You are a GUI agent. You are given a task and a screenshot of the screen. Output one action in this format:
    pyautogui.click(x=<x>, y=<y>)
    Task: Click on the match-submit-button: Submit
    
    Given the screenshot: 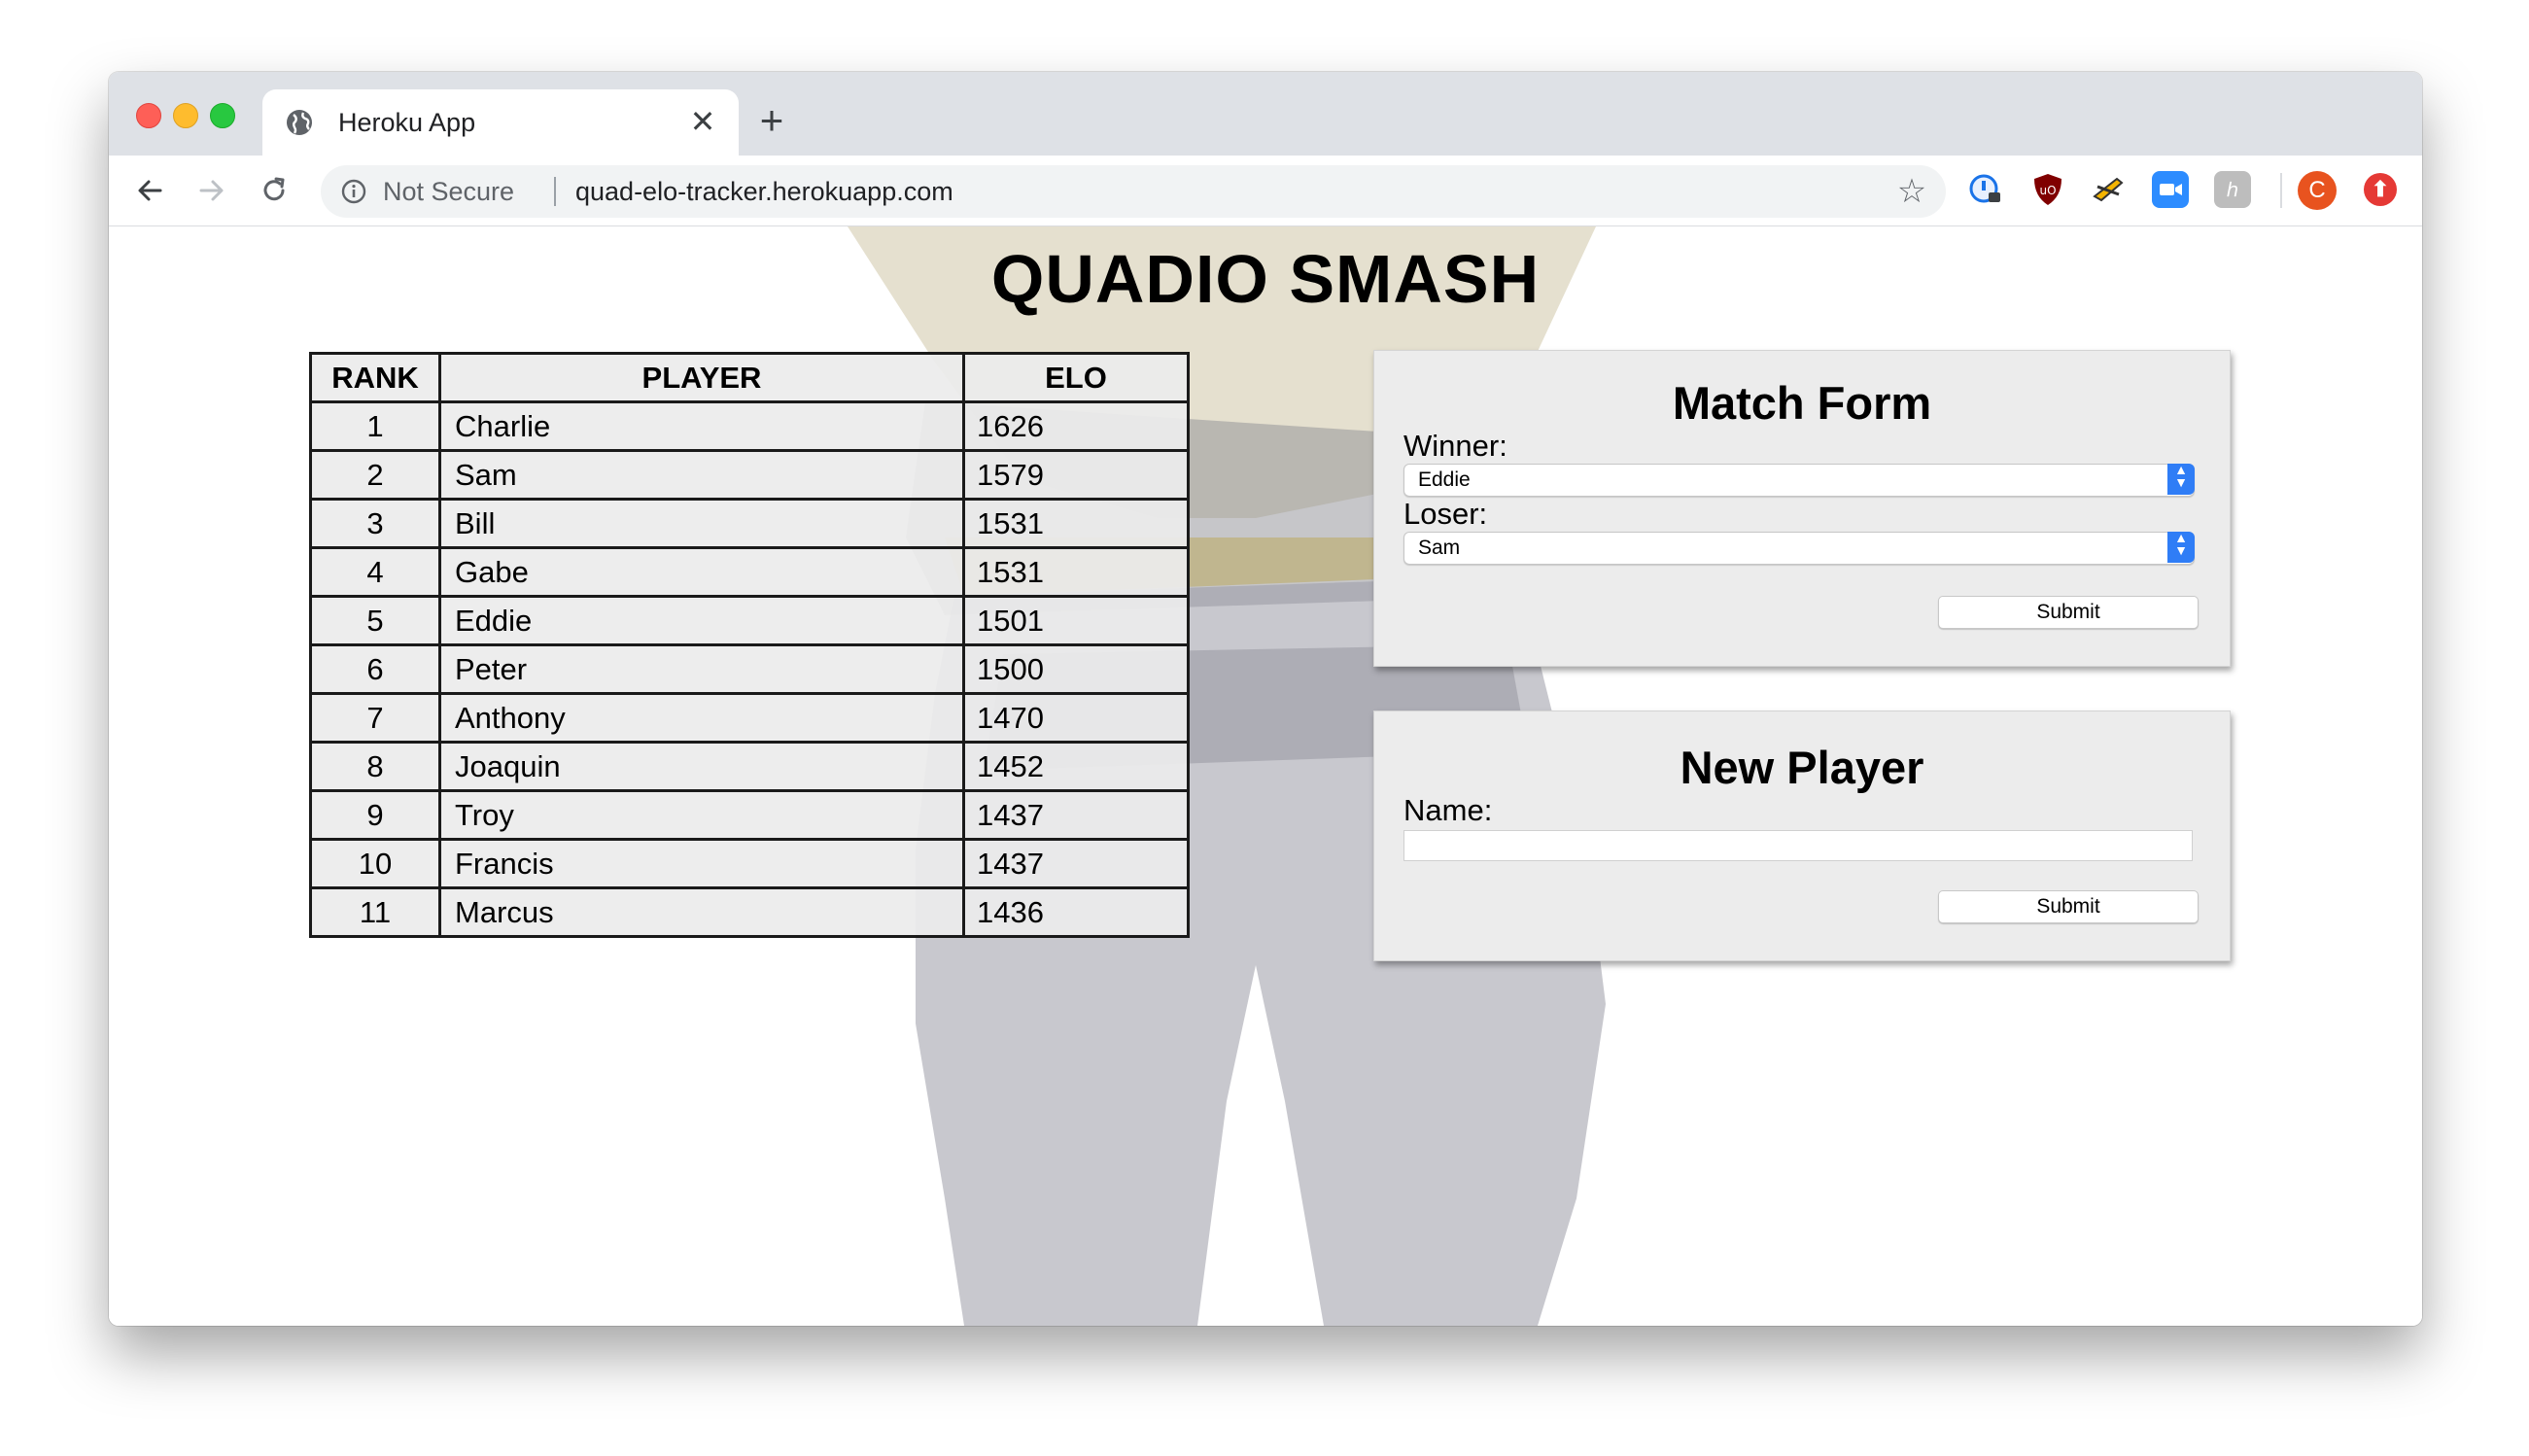 What is the action you would take?
    pyautogui.click(x=2068, y=612)
    